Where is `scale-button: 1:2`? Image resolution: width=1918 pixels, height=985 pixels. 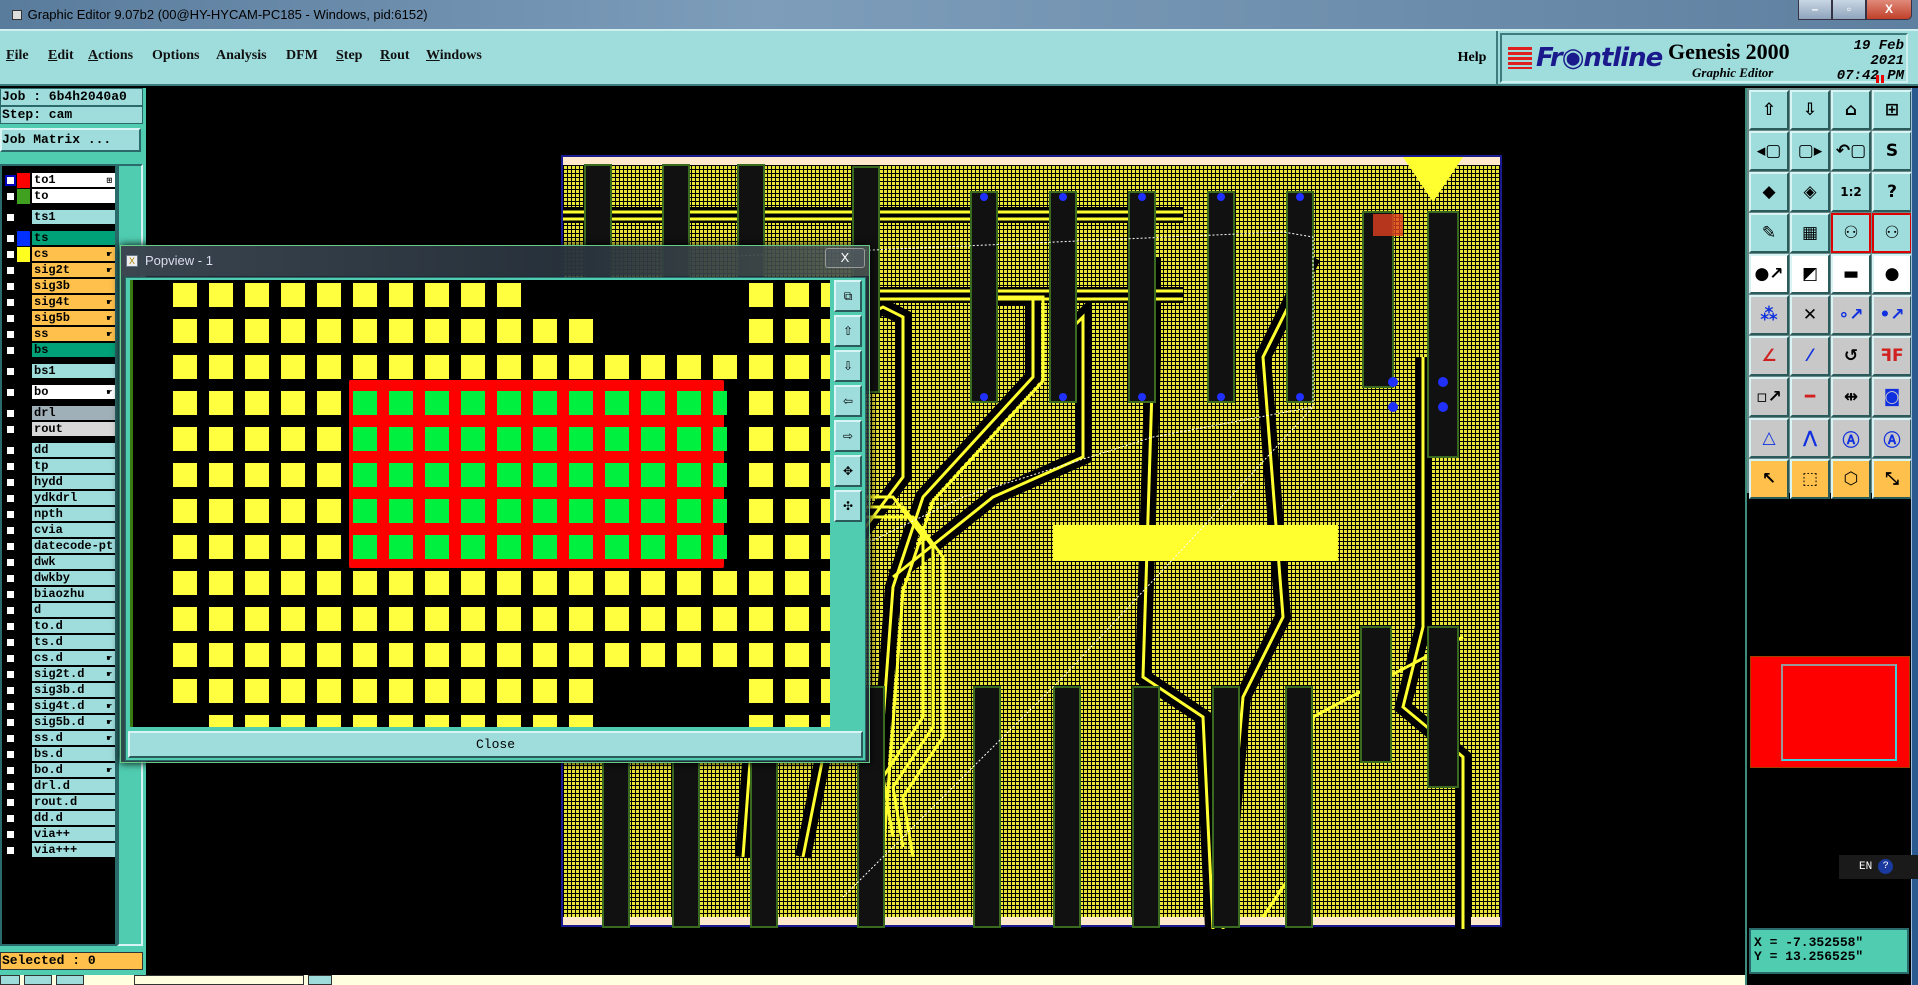 scale-button: 1:2 is located at coordinates (1851, 192).